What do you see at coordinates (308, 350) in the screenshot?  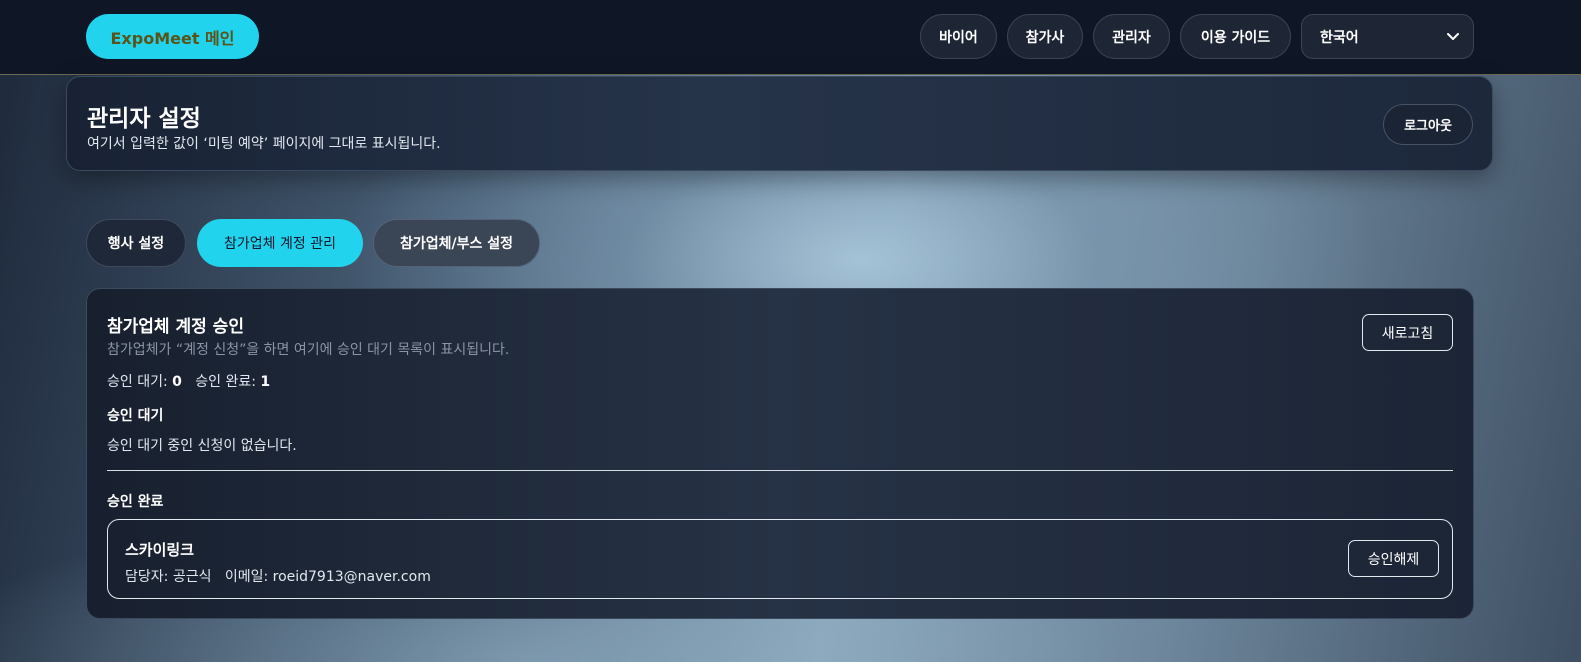 I see `panel-subtitle: 참가업체가 “계정 신청”을 하면 여기에 승인 대기 목록이 표시됩니다.` at bounding box center [308, 350].